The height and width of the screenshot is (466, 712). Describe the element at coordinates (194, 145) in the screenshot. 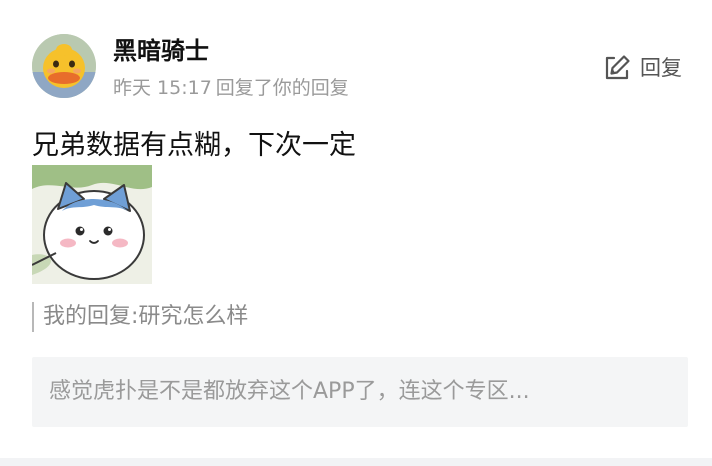

I see `comment-content: 兄弟数据有点糊，下次一定` at that location.